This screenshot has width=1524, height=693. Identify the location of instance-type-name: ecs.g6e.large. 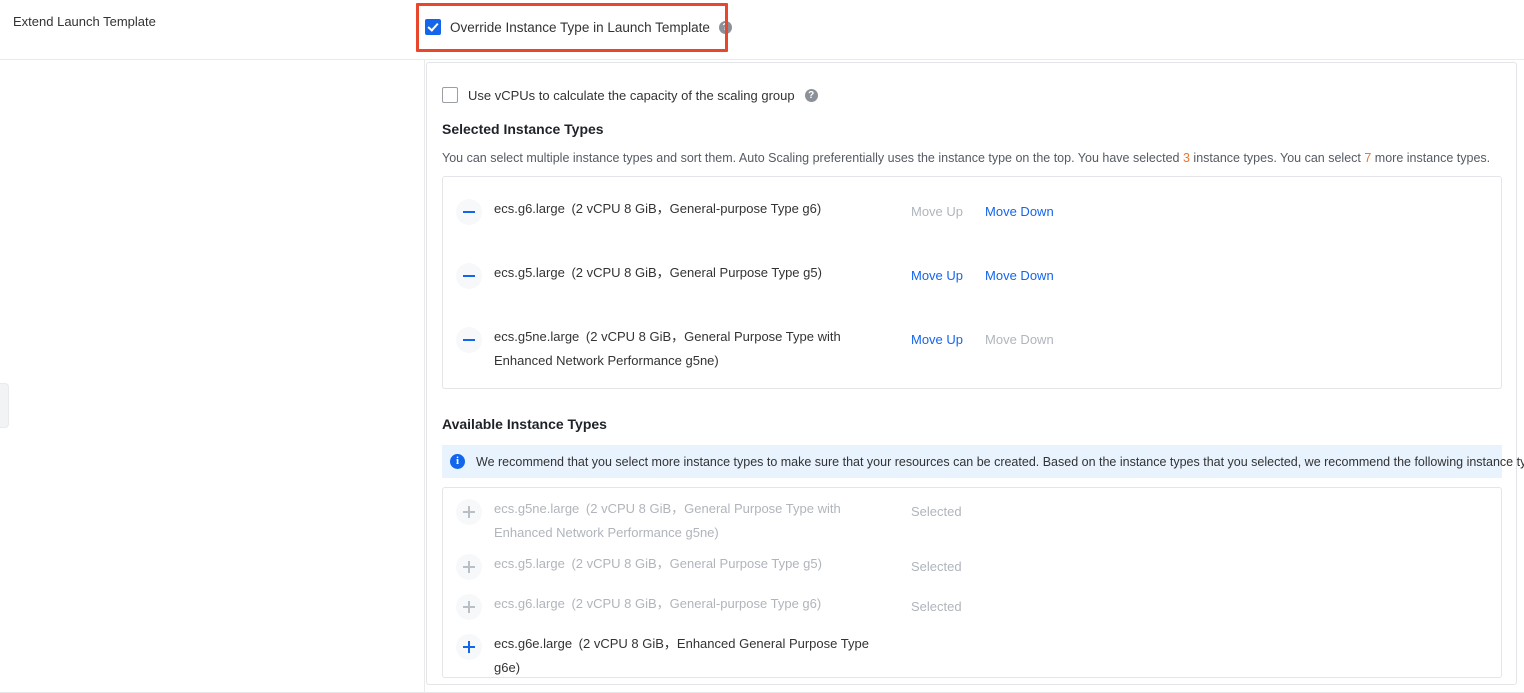
(533, 643).